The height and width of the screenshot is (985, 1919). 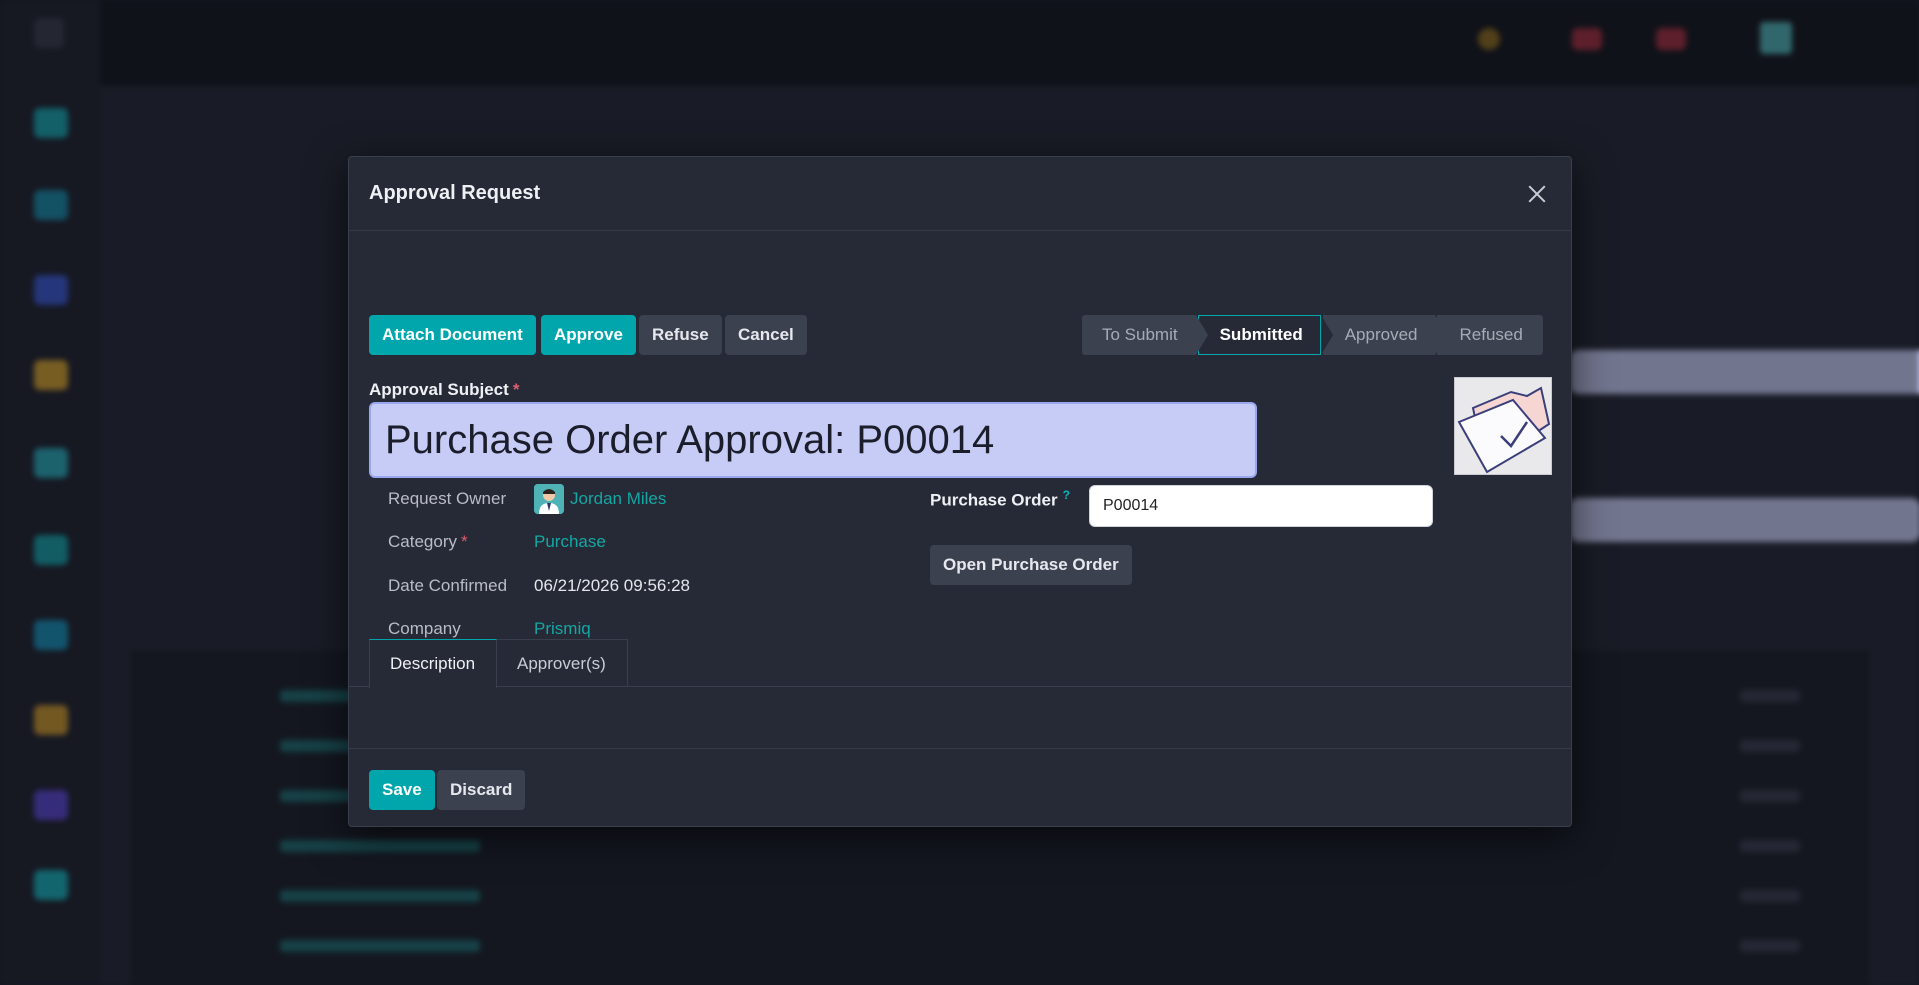 I want to click on modal-title: Approval Request, so click(x=455, y=193).